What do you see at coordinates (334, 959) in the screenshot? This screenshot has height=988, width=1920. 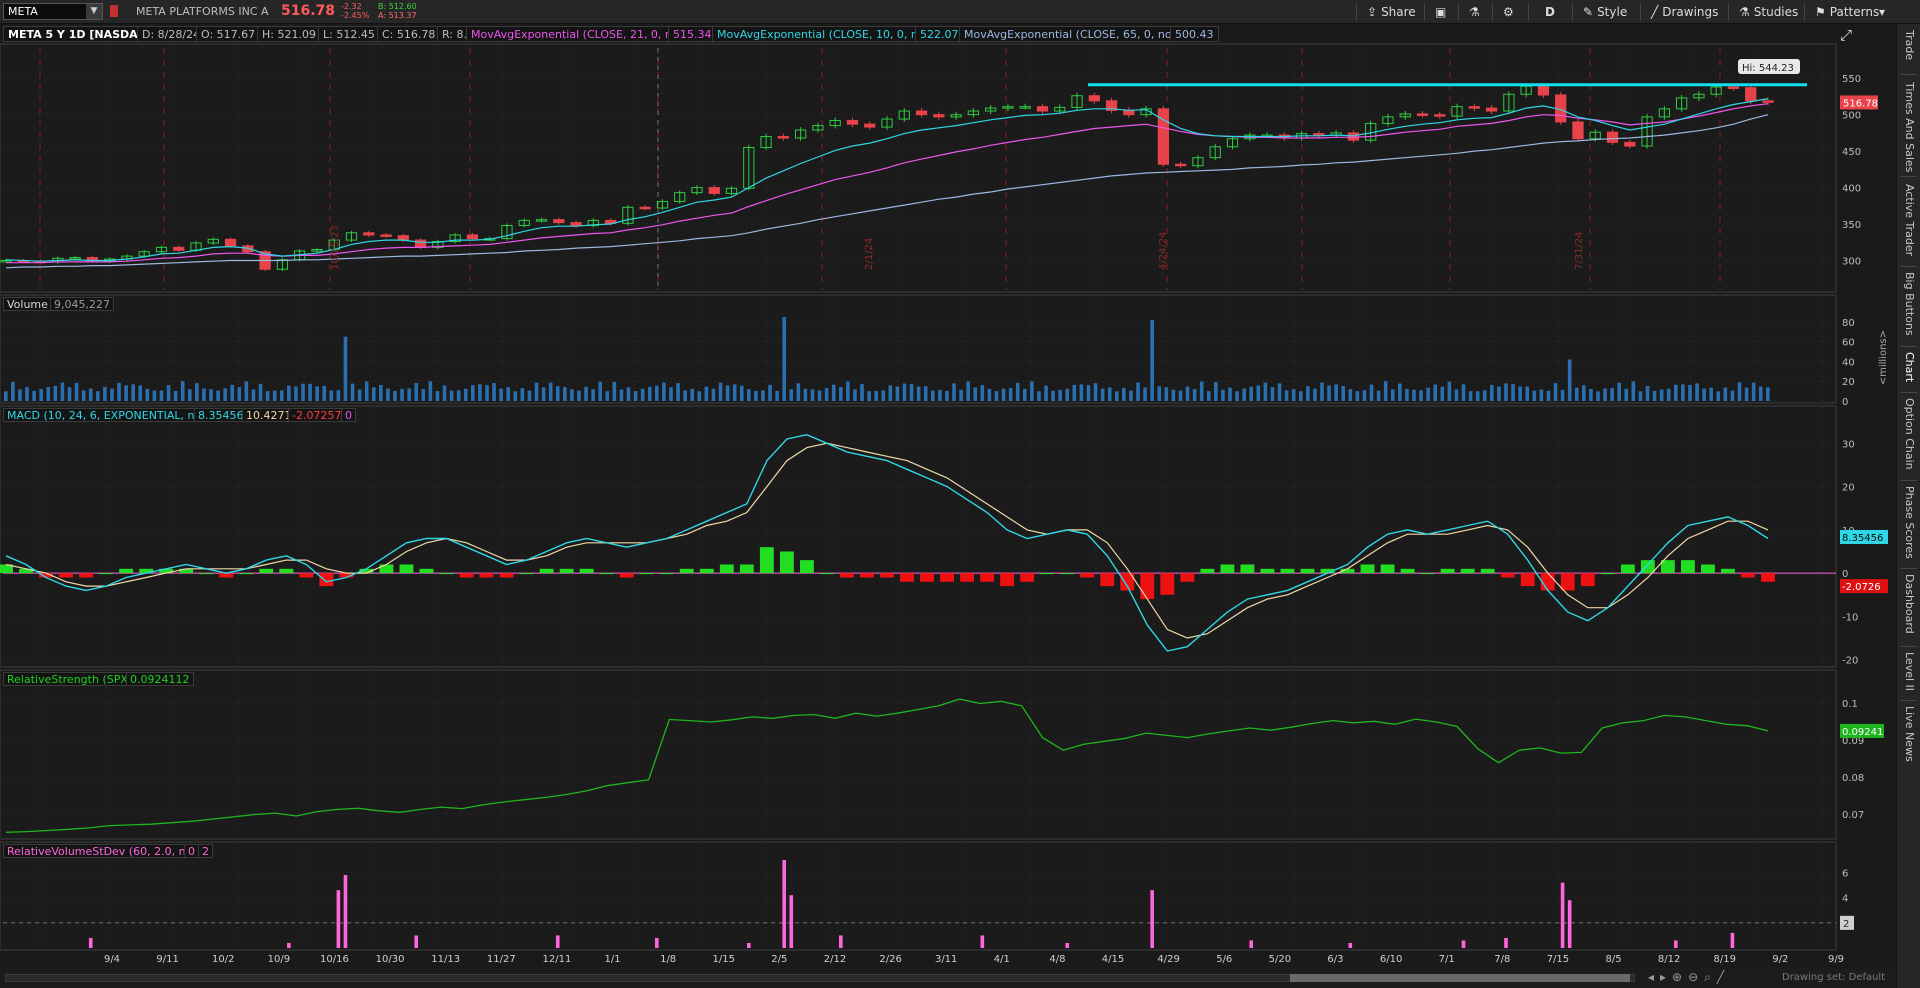 I see `date-axis-tick: 10/16` at bounding box center [334, 959].